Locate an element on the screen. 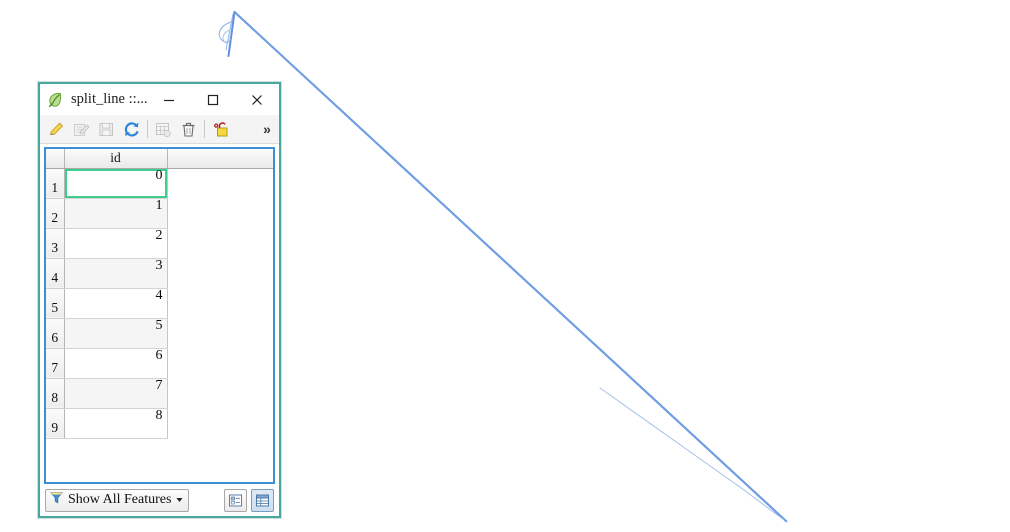  table-row: 9 8 is located at coordinates (159, 423).